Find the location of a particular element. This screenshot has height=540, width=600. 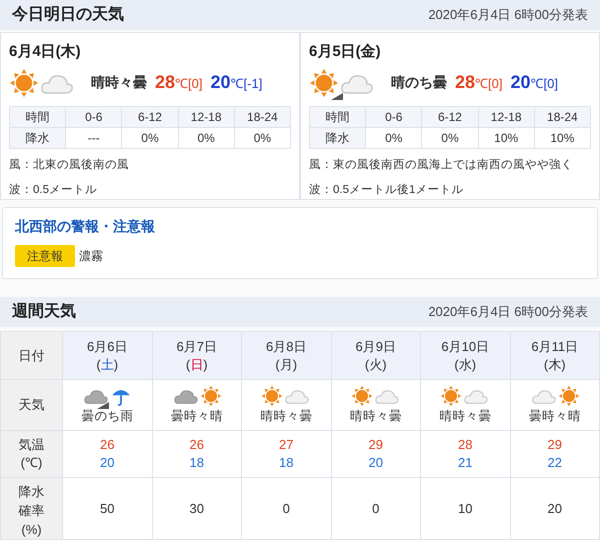

wave-text: 波：0.5メートル is located at coordinates (53, 190).